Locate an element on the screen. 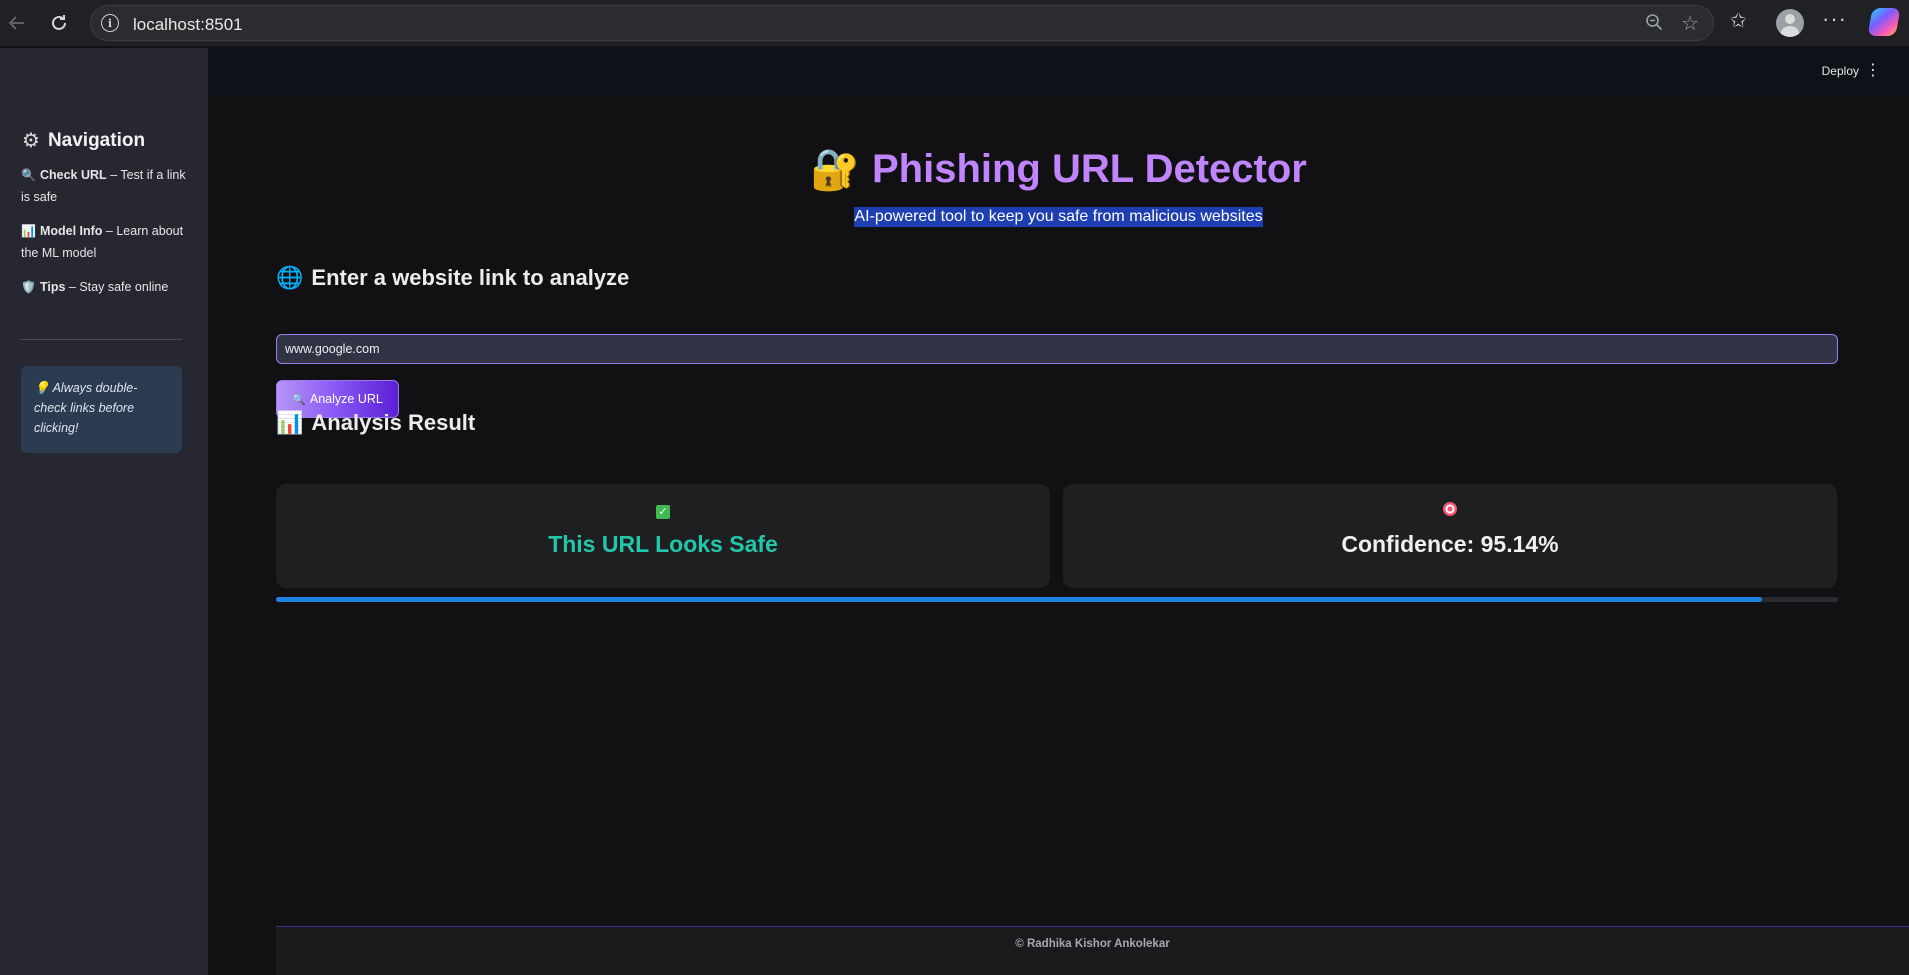 The width and height of the screenshot is (1909, 975). result-status-card: ✓ This URL Looks Safe is located at coordinates (663, 536).